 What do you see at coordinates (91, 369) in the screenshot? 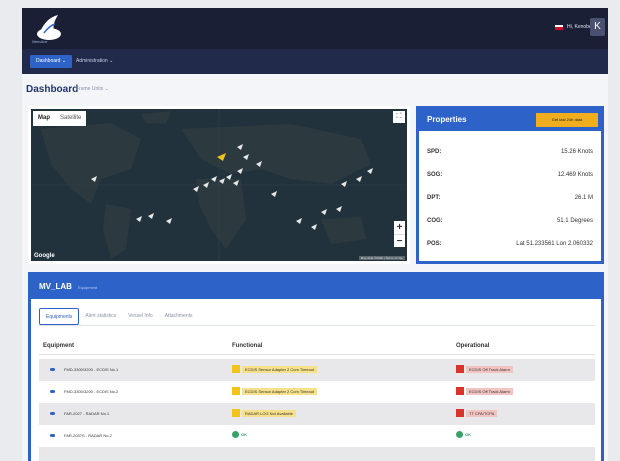
I see `equipment-name: FMD-3300/3200 - ECDIS No.1` at bounding box center [91, 369].